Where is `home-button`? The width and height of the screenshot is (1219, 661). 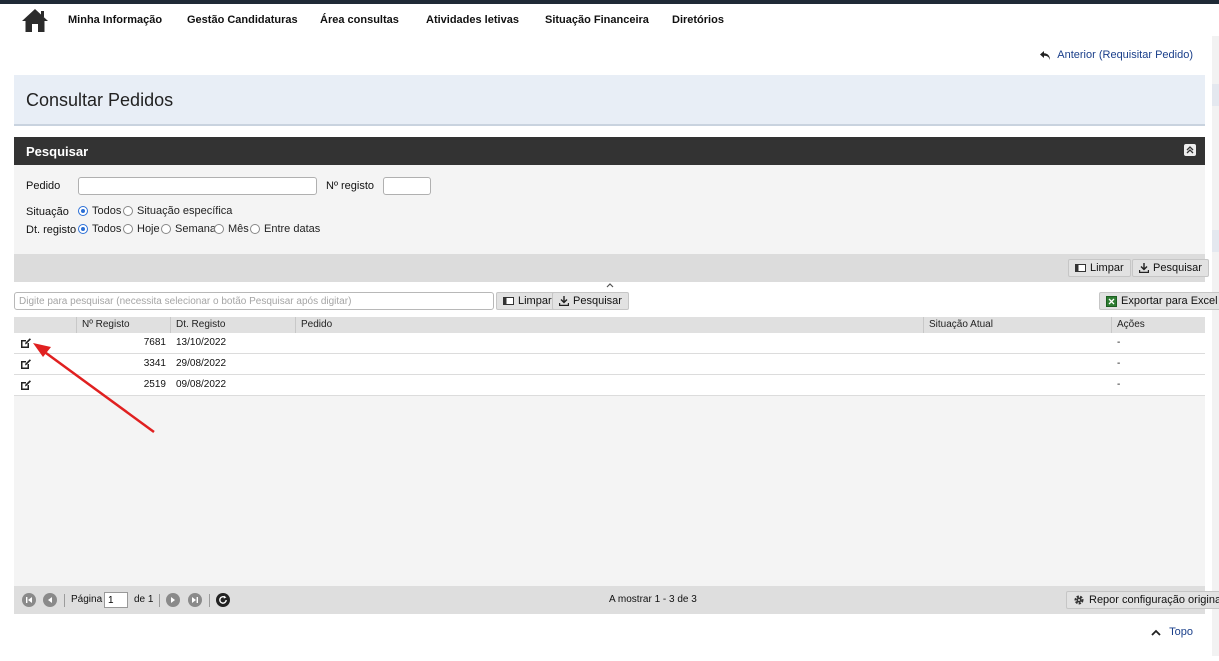 home-button is located at coordinates (35, 20).